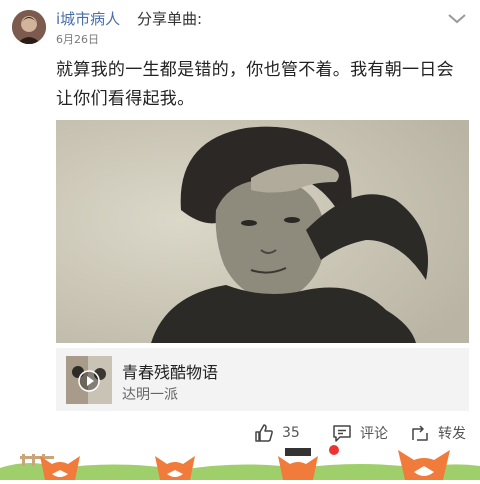 The image size is (480, 484). I want to click on artist-name: 达明一派, so click(150, 395).